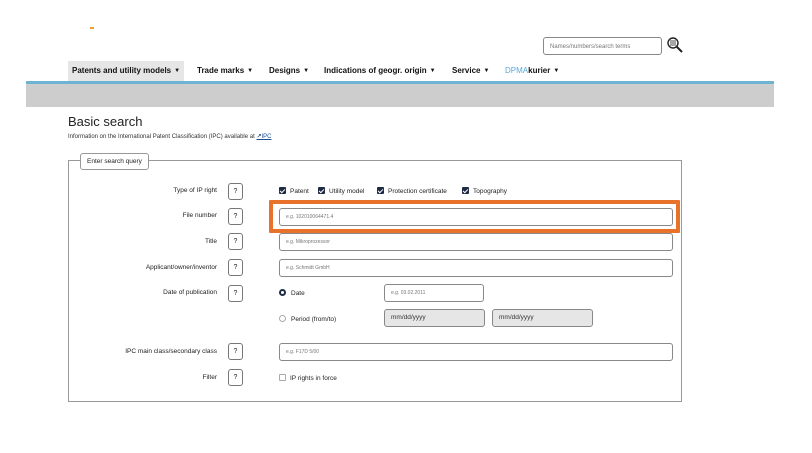  Describe the element at coordinates (299, 191) in the screenshot. I see `checkbox-label: Patent` at that location.